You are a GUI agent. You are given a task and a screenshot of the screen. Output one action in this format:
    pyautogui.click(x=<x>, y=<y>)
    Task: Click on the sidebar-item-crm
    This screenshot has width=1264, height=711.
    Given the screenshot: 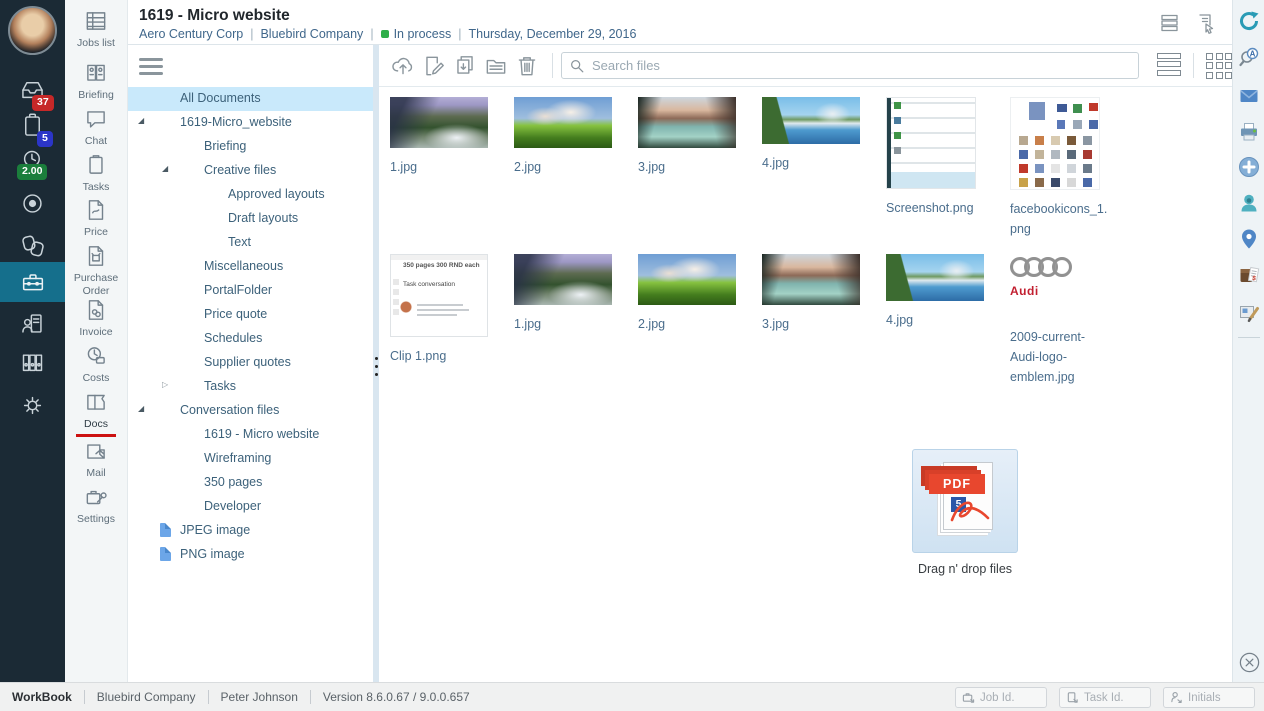 What is the action you would take?
    pyautogui.click(x=32, y=207)
    